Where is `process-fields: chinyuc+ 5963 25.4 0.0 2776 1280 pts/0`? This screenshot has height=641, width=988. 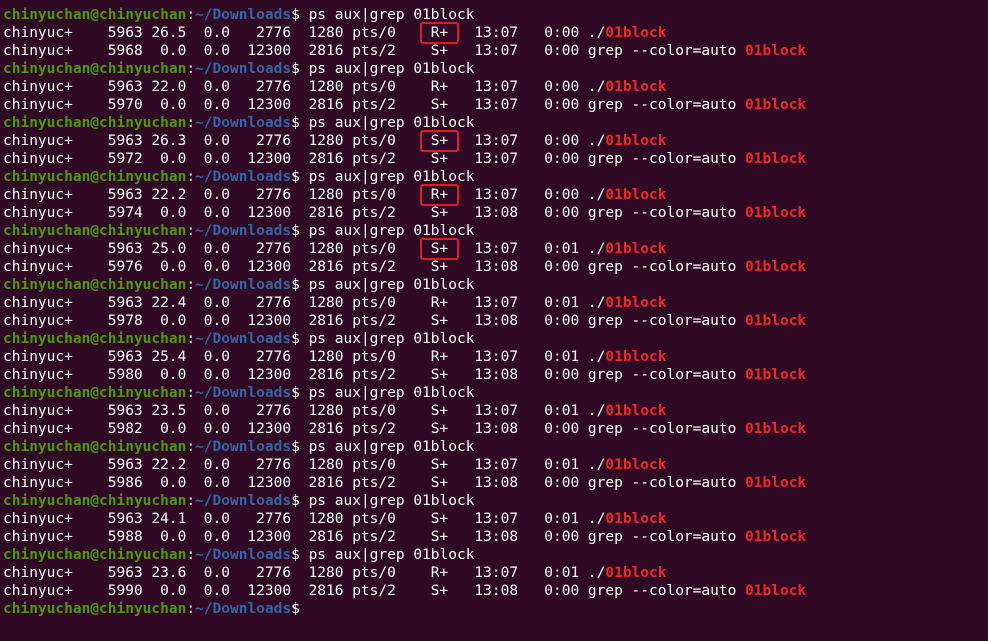
process-fields: chinyuc+ 5963 25.4 0.0 2776 1280 pts/0 is located at coordinates (217, 357).